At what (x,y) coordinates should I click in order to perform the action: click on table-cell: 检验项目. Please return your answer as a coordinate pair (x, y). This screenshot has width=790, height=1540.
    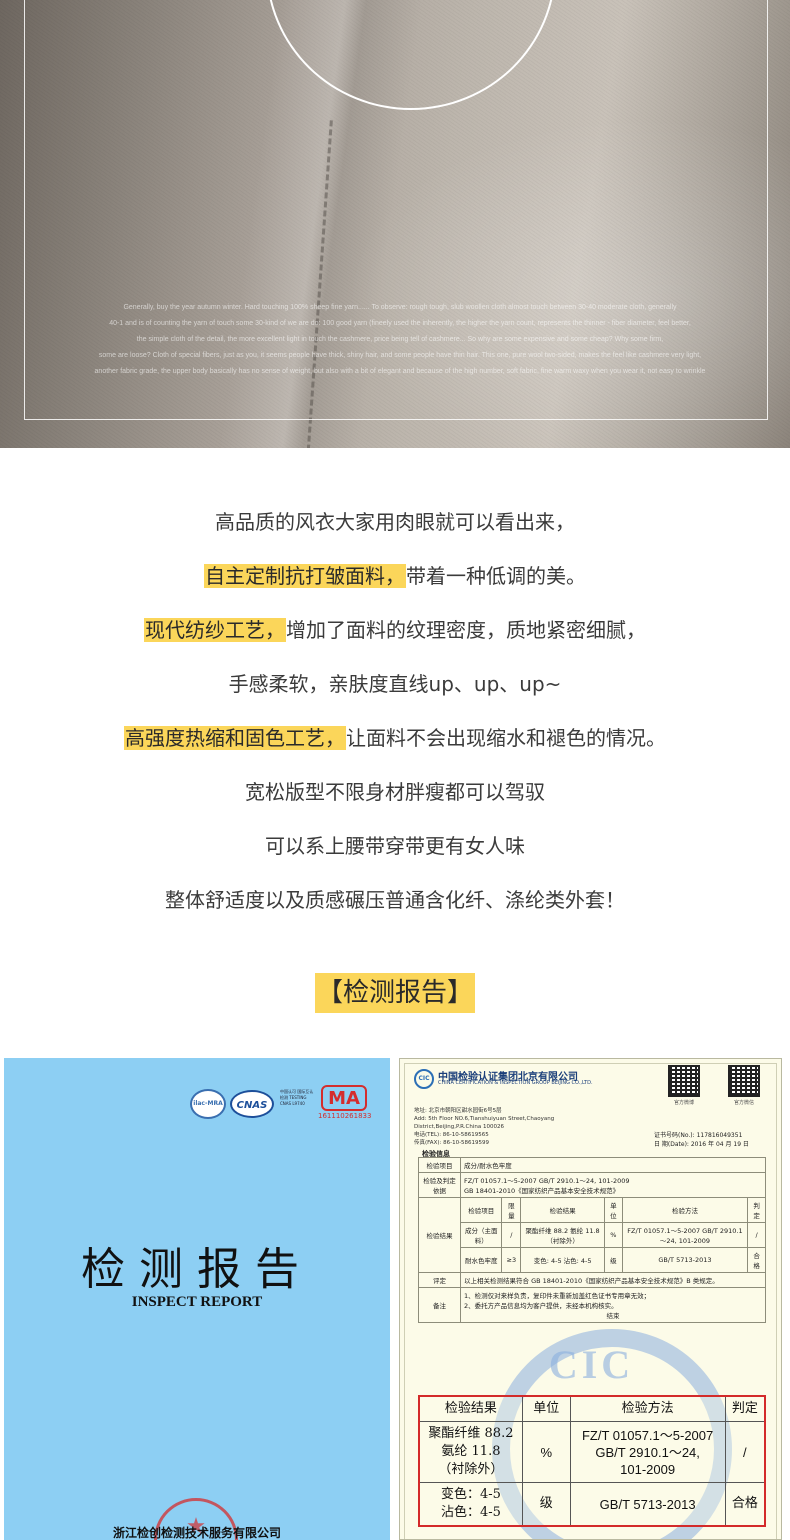
    Looking at the image, I should click on (439, 1165).